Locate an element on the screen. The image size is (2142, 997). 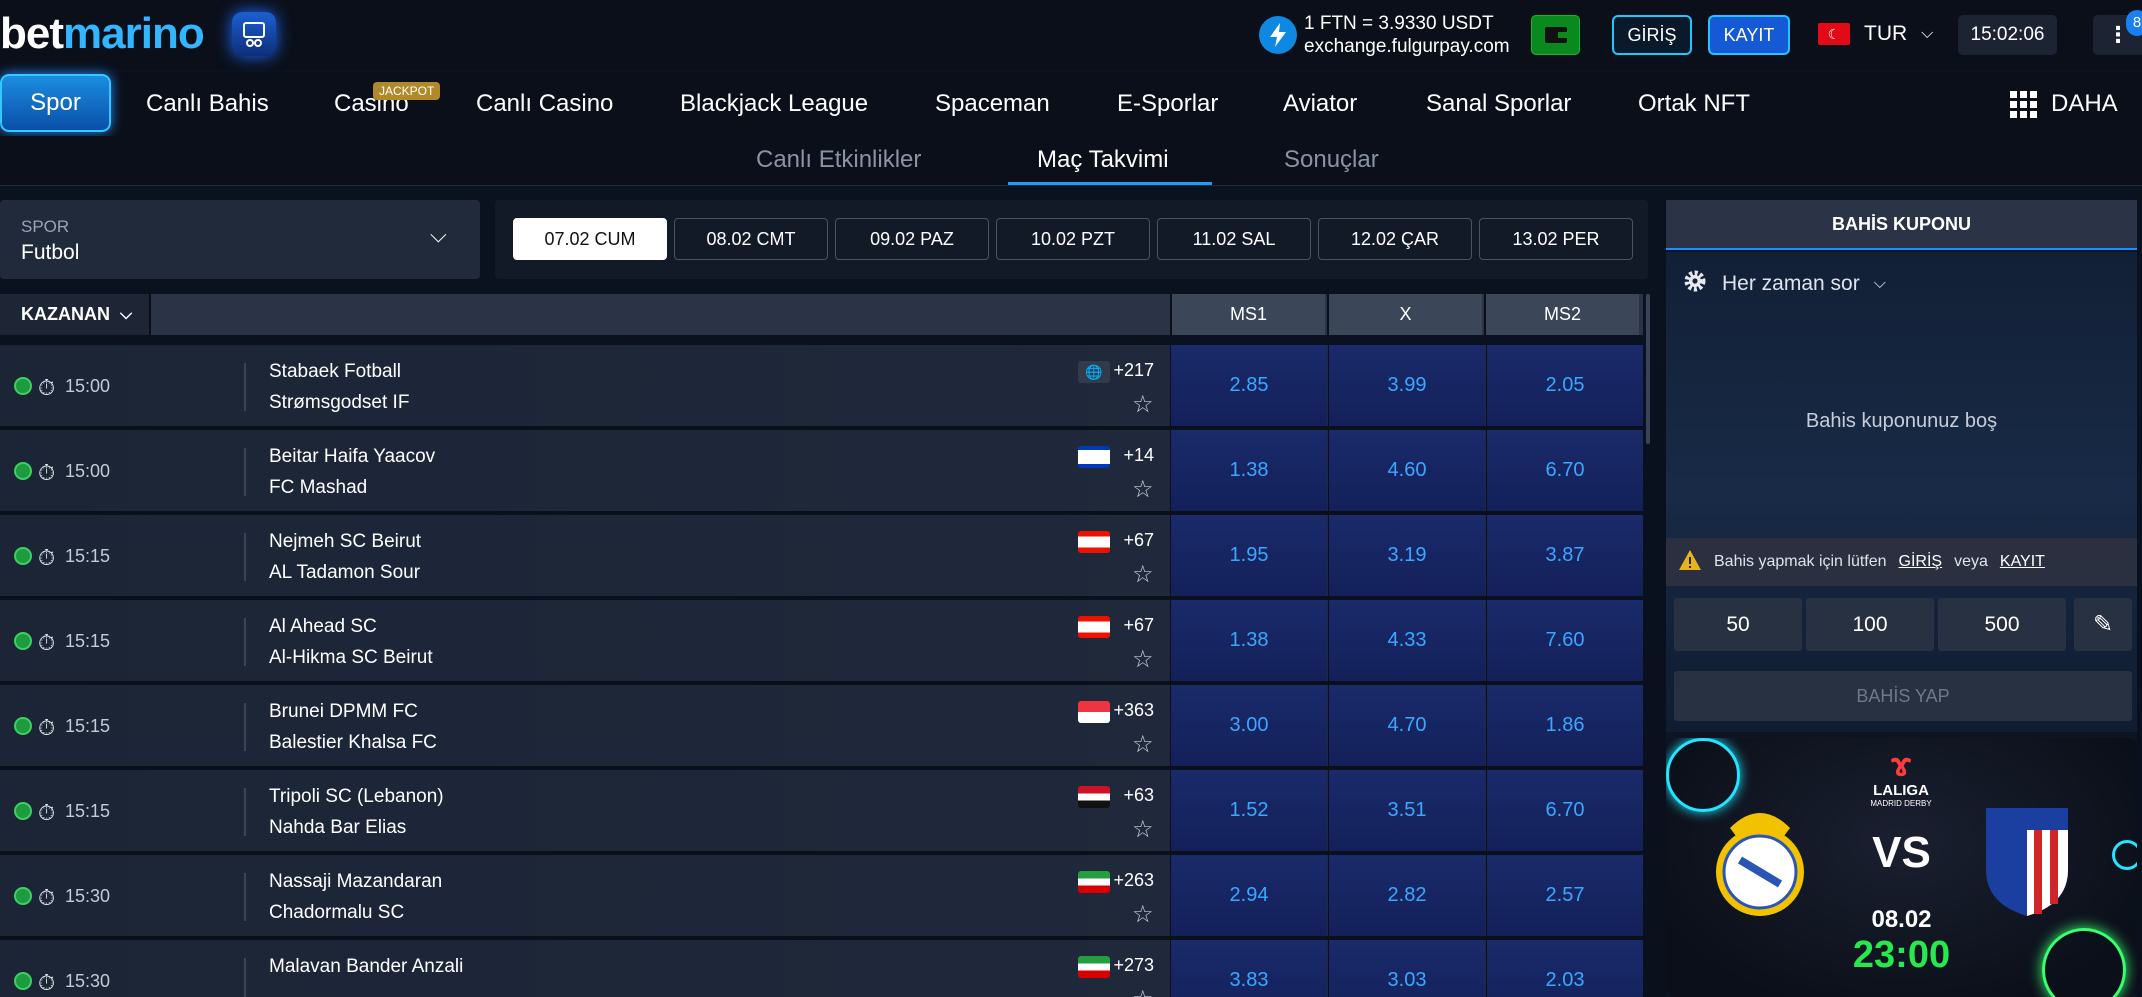
stake-button: 100 is located at coordinates (1870, 624).